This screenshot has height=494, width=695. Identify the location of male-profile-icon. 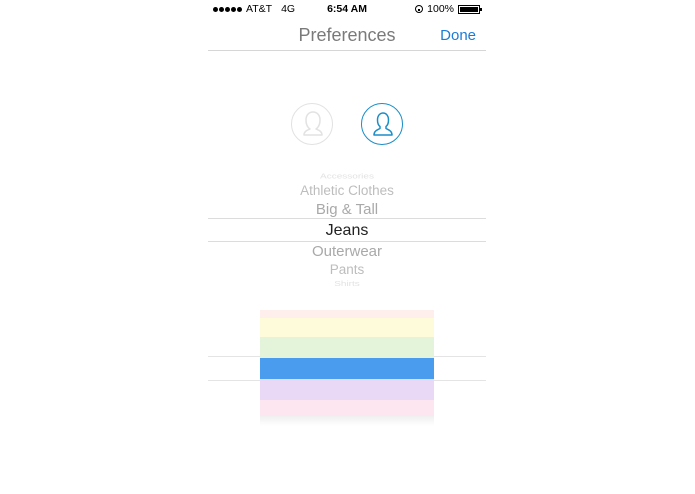
(382, 124).